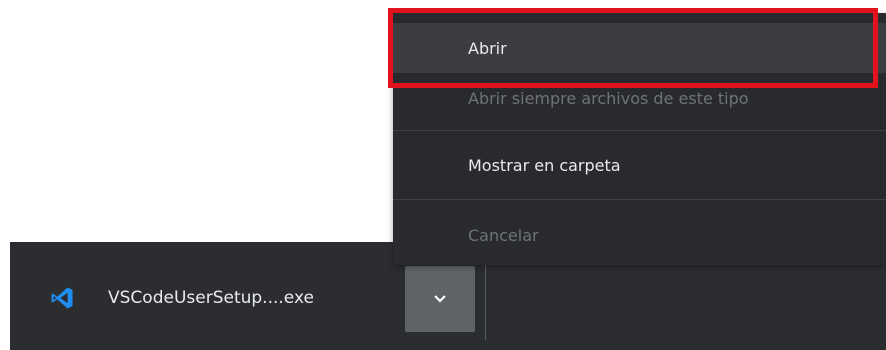 This screenshot has width=886, height=350. I want to click on download-file-name: VSCodeUserSetup....exe, so click(211, 298).